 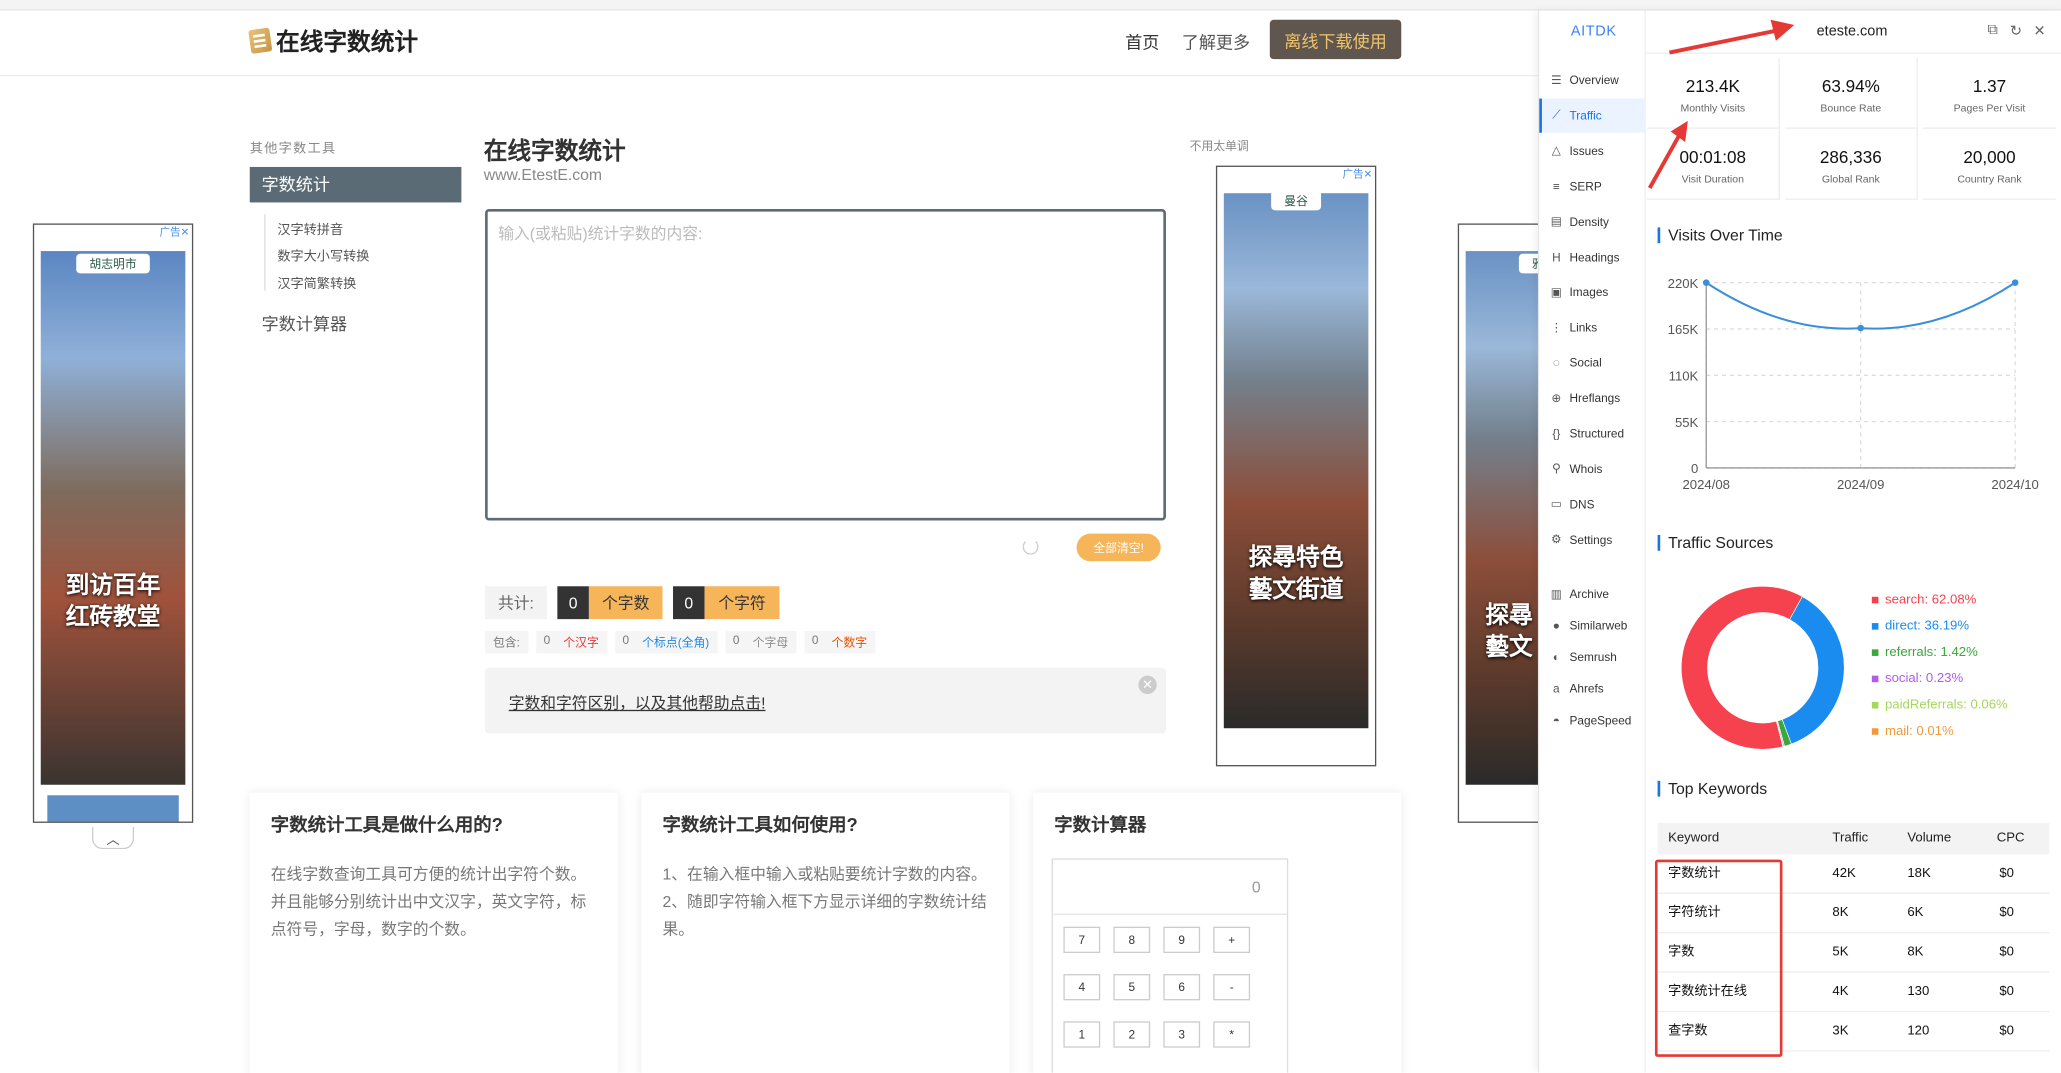 I want to click on ext-external-label: Semrush, so click(x=1593, y=657).